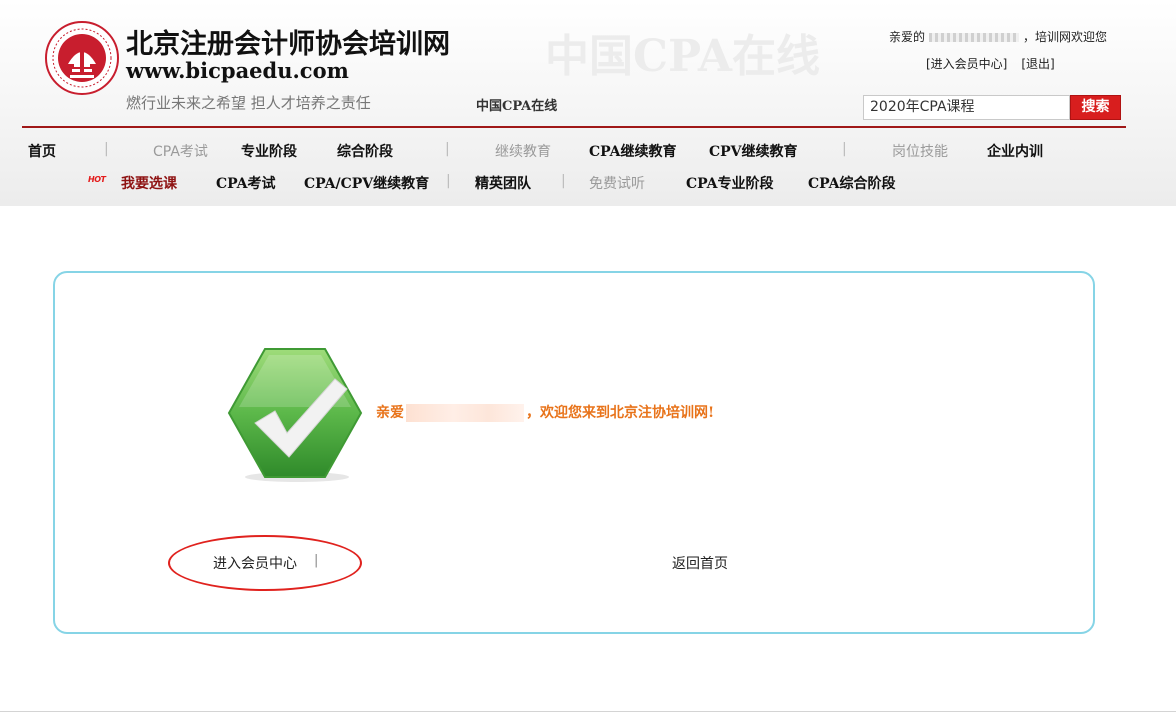 The image size is (1176, 715). I want to click on site-title: 北京注册会计师协会培训网, so click(288, 41).